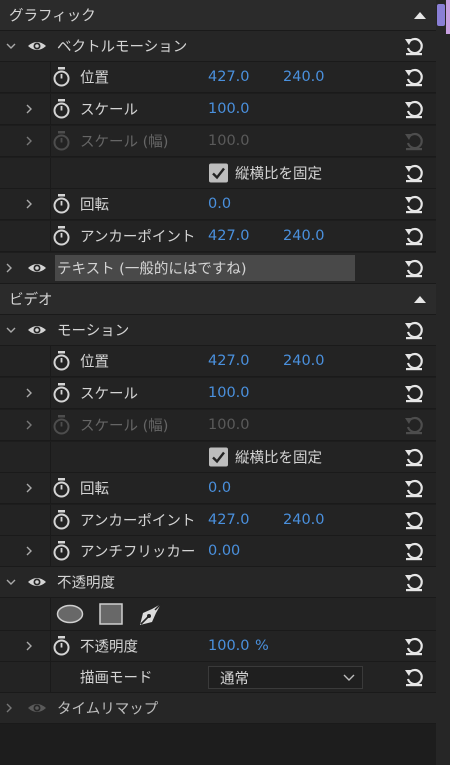 This screenshot has width=450, height=765. I want to click on effect-motion: モーション, so click(218, 330).